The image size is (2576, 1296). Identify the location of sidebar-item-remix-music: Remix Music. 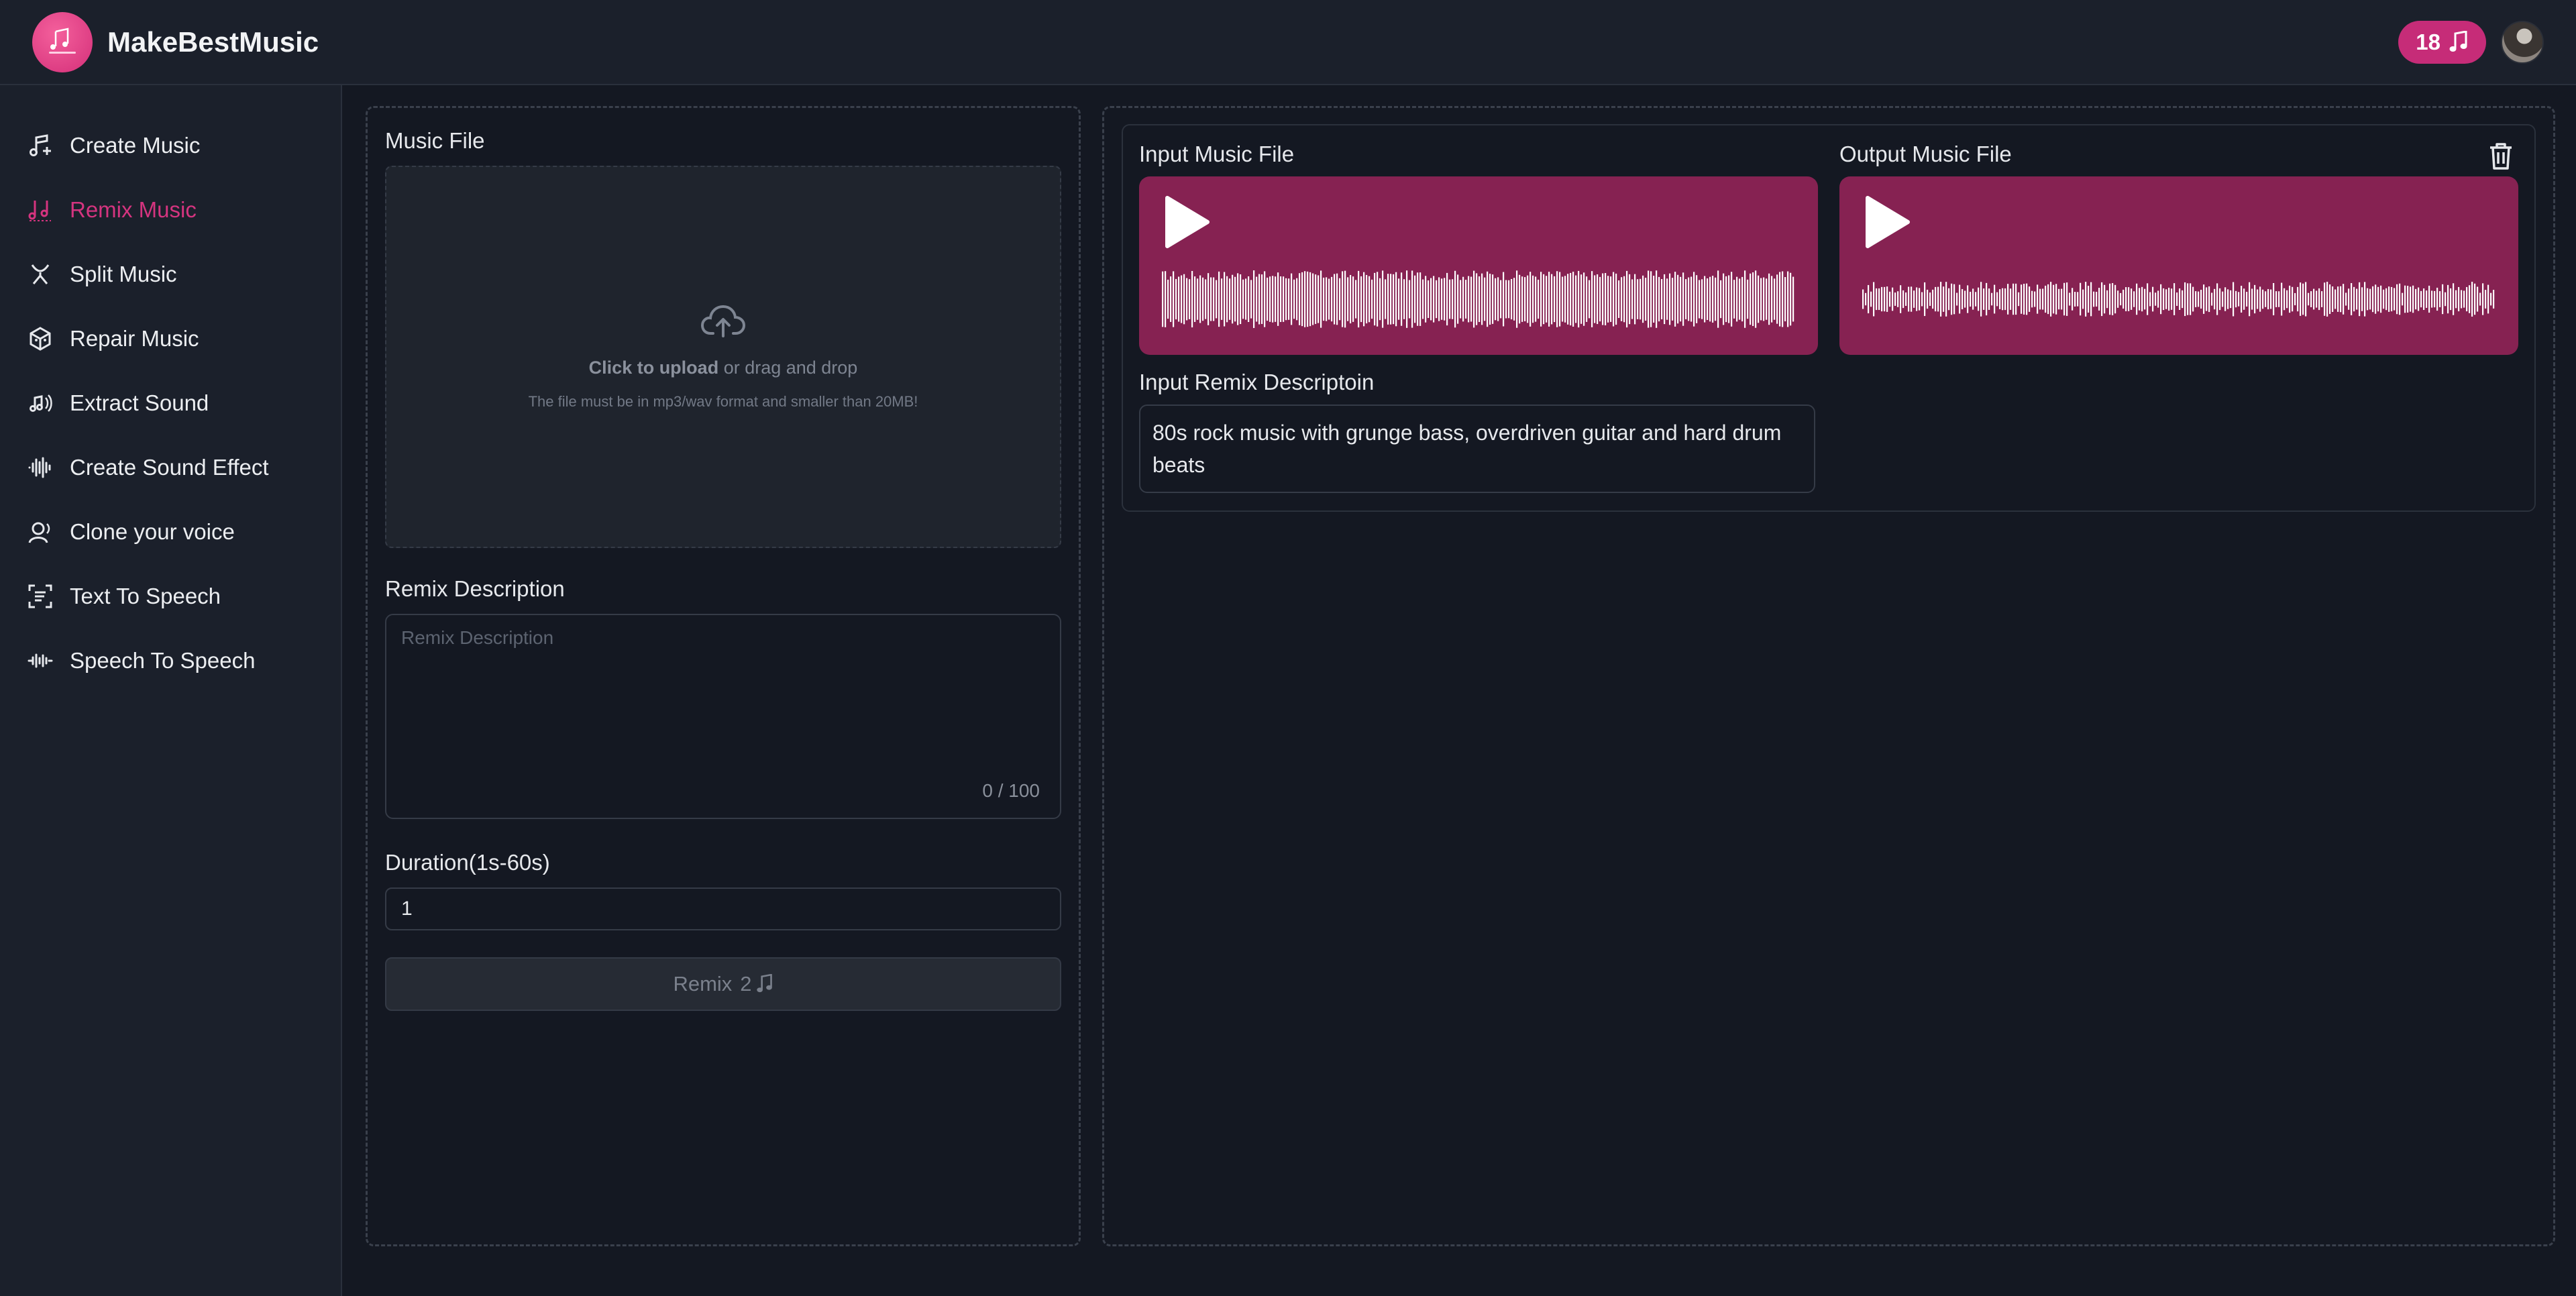
(170, 210).